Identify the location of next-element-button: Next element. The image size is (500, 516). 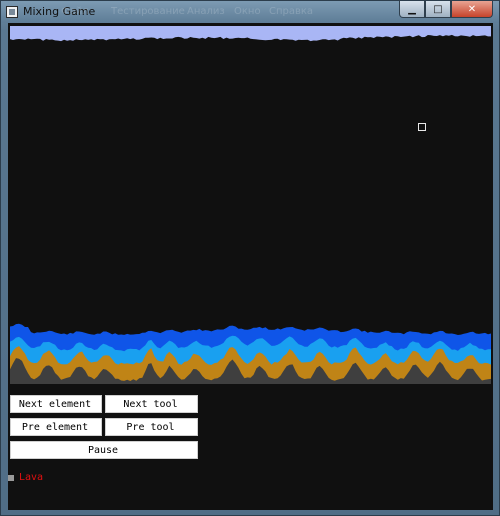
(56, 404).